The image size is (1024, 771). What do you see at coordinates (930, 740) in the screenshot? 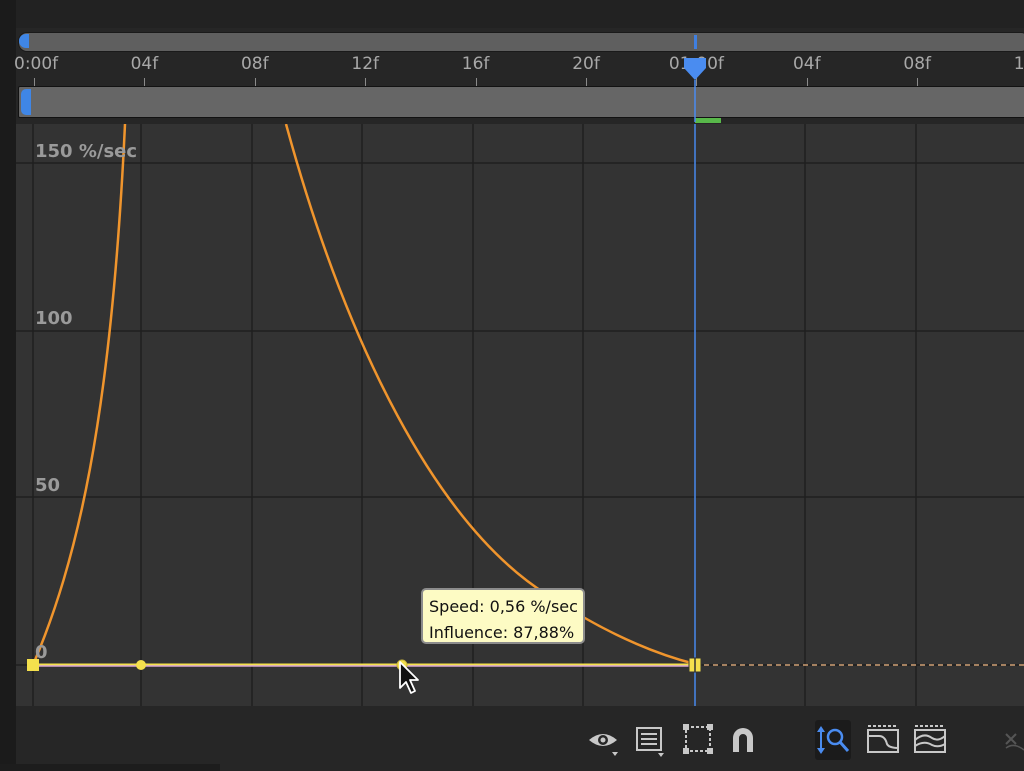
I see `fit-all-icon` at bounding box center [930, 740].